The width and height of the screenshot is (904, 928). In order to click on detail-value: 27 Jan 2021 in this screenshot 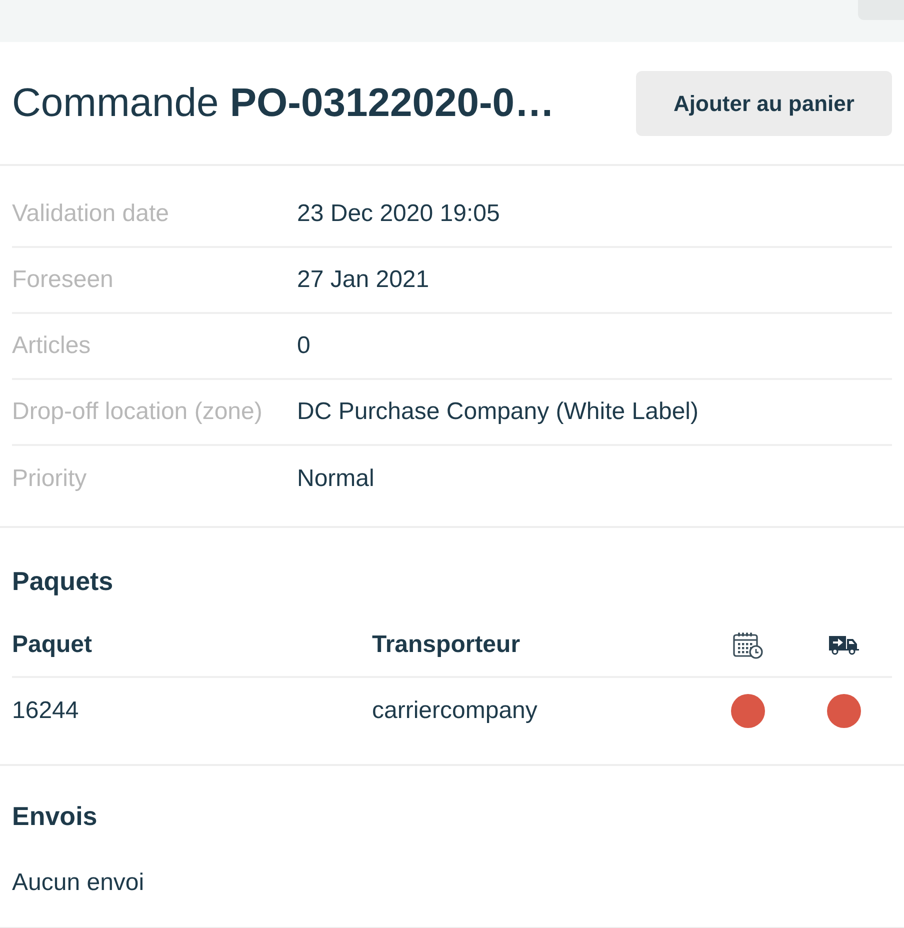, I will do `click(363, 280)`.